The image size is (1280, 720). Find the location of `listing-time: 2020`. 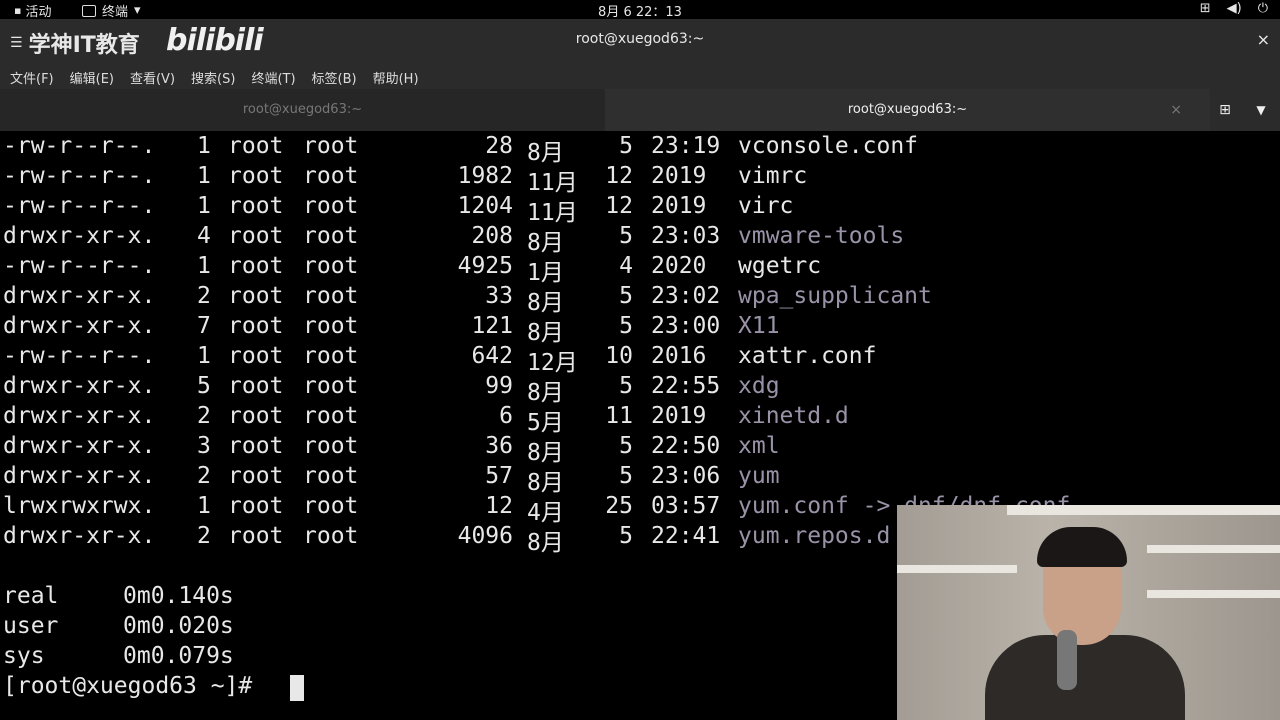

listing-time: 2020 is located at coordinates (679, 266).